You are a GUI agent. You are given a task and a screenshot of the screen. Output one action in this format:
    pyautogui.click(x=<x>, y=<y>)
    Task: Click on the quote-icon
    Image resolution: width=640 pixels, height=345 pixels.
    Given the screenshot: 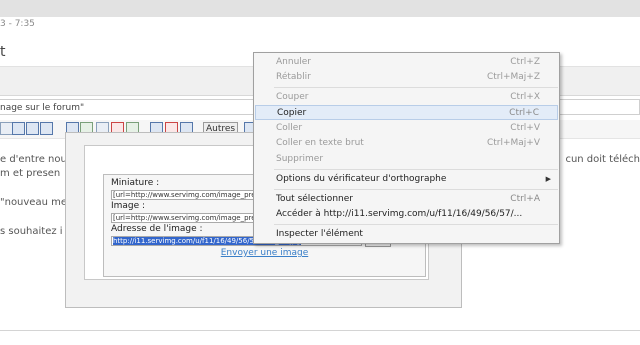 What is the action you would take?
    pyautogui.click(x=18, y=128)
    